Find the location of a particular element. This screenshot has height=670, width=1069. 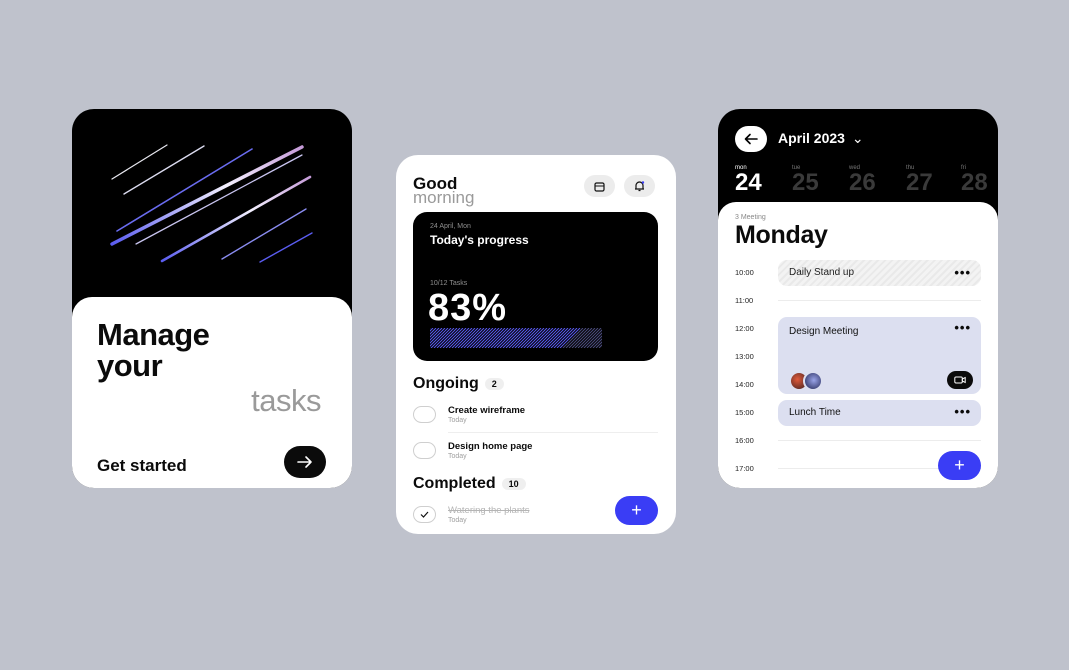

time-label: 14:00 is located at coordinates (744, 384).